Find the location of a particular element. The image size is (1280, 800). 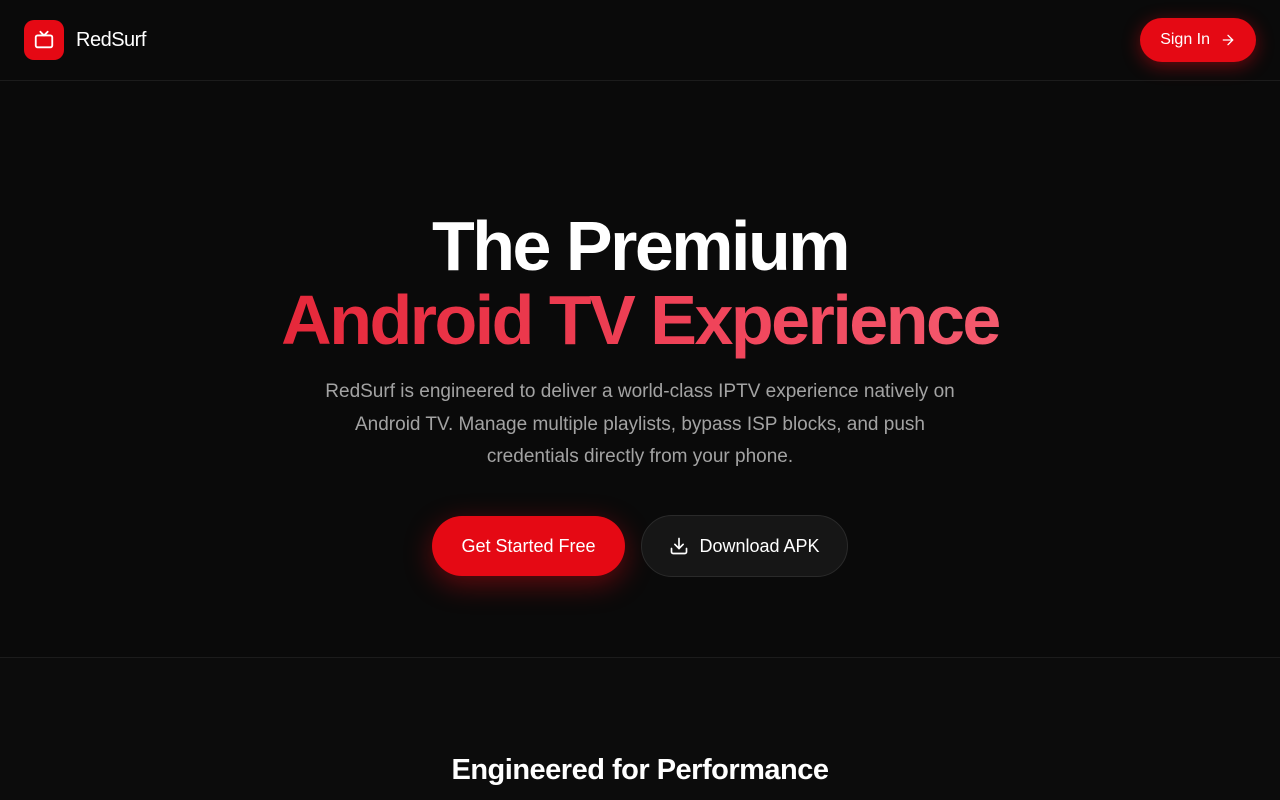

sign-in-button: Sign In is located at coordinates (1198, 40).